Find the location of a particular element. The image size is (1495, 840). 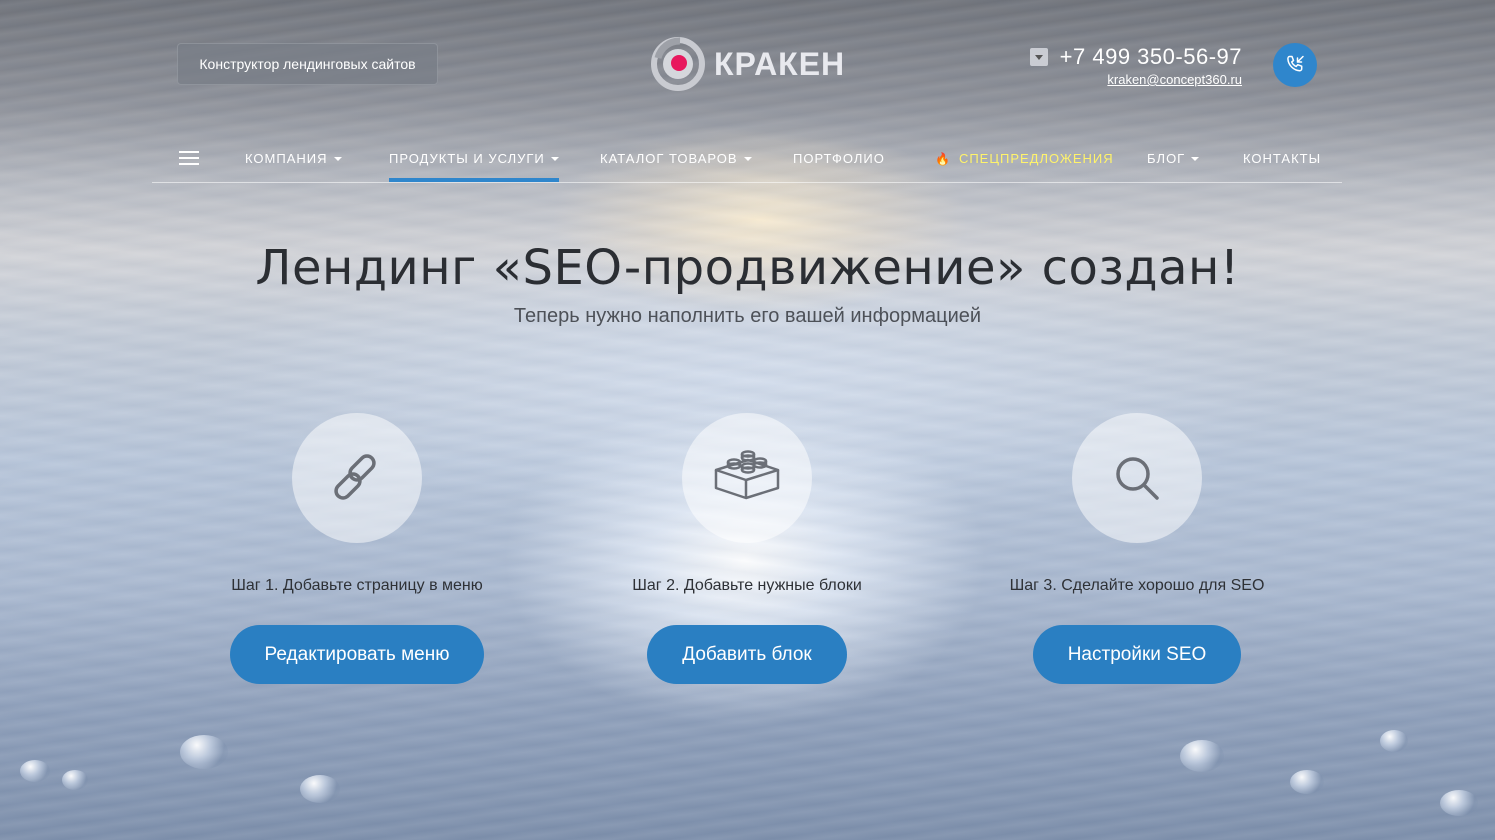

contact-block: +7 499 350-56-97 kraken@concept360.ru is located at coordinates (1135, 66).